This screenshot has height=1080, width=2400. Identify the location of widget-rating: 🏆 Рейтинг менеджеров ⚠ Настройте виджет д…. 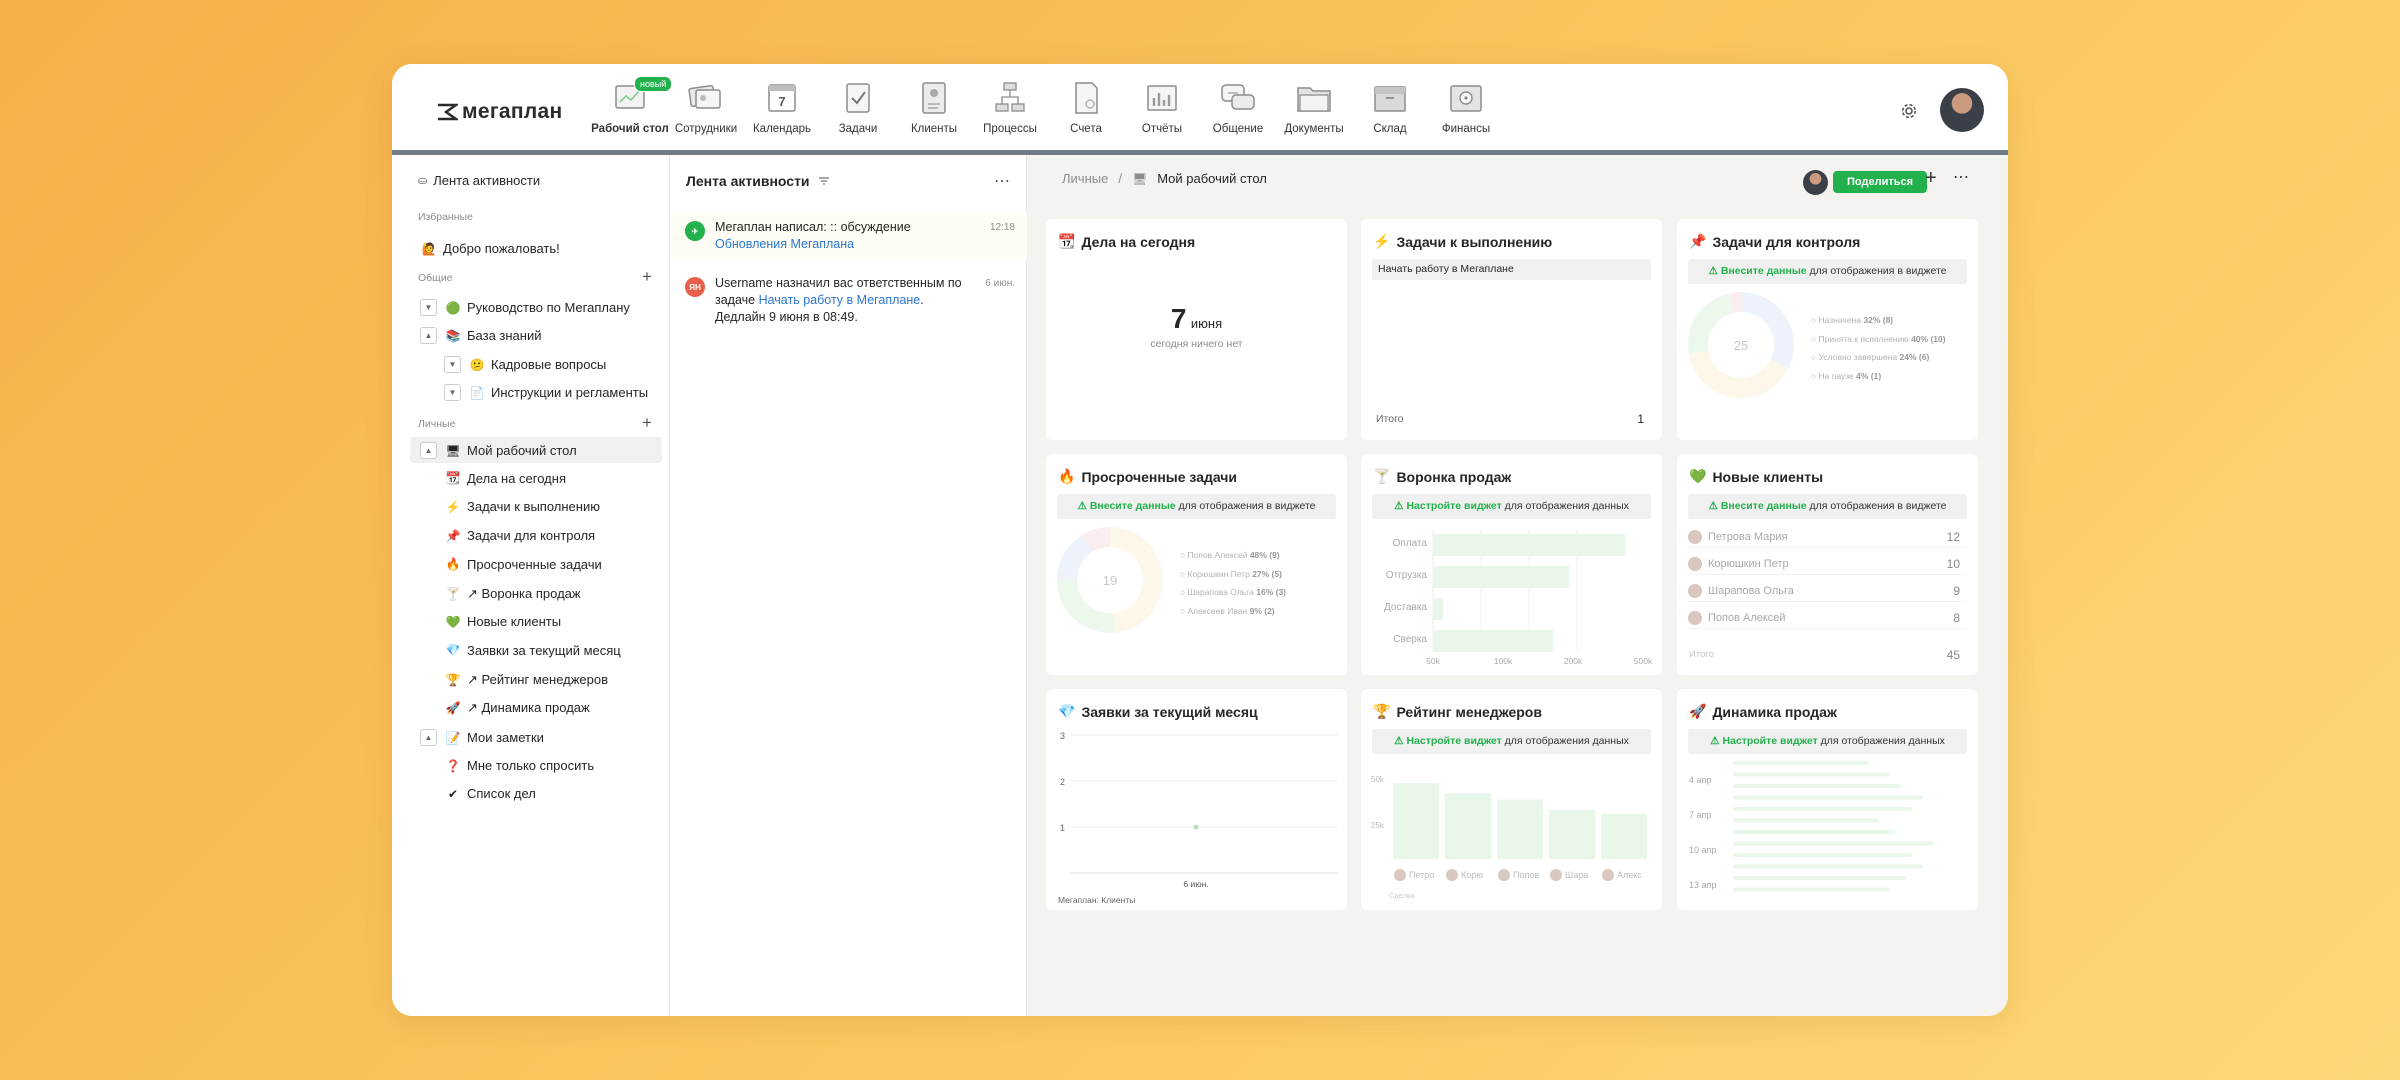
(1511, 799).